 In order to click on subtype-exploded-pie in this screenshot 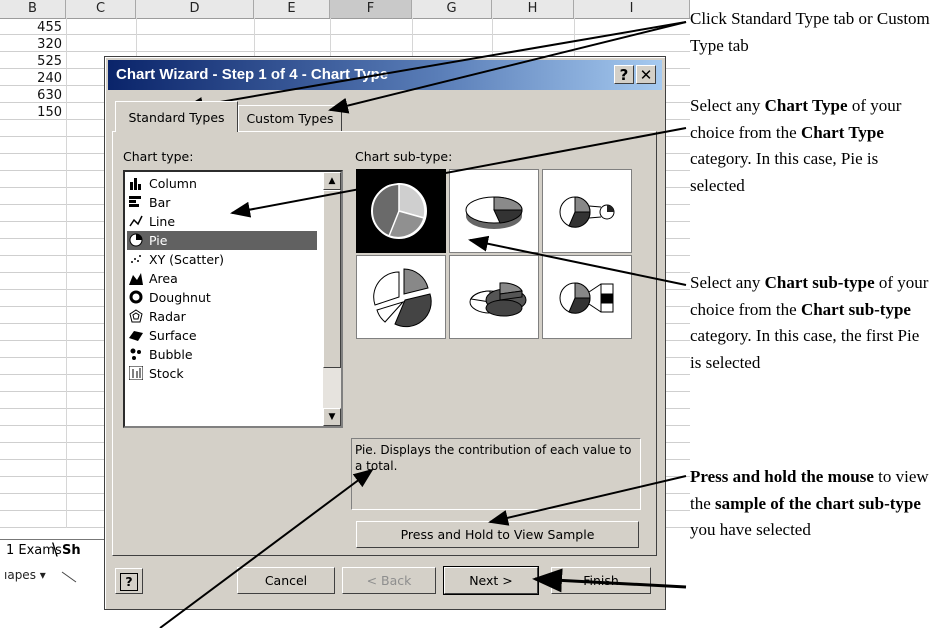, I will do `click(401, 297)`.